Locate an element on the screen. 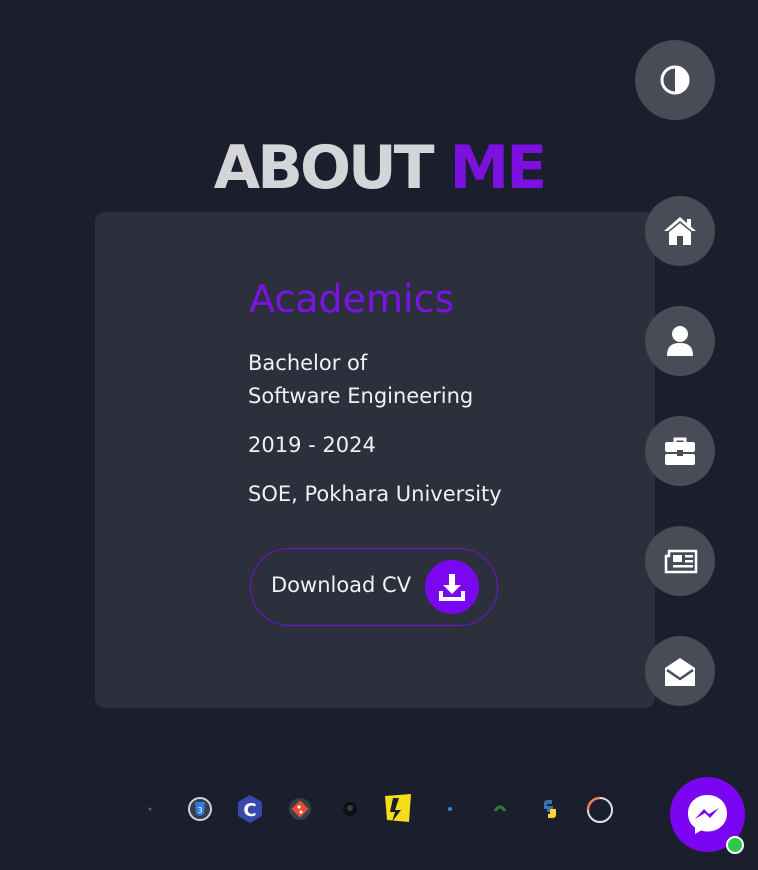  svg-text: C is located at coordinates (249, 810).